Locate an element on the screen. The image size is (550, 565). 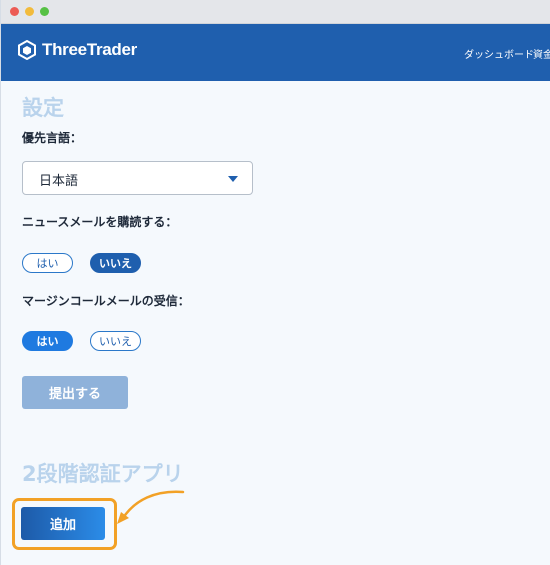
nav-funds: 資金 is located at coordinates (541, 53).